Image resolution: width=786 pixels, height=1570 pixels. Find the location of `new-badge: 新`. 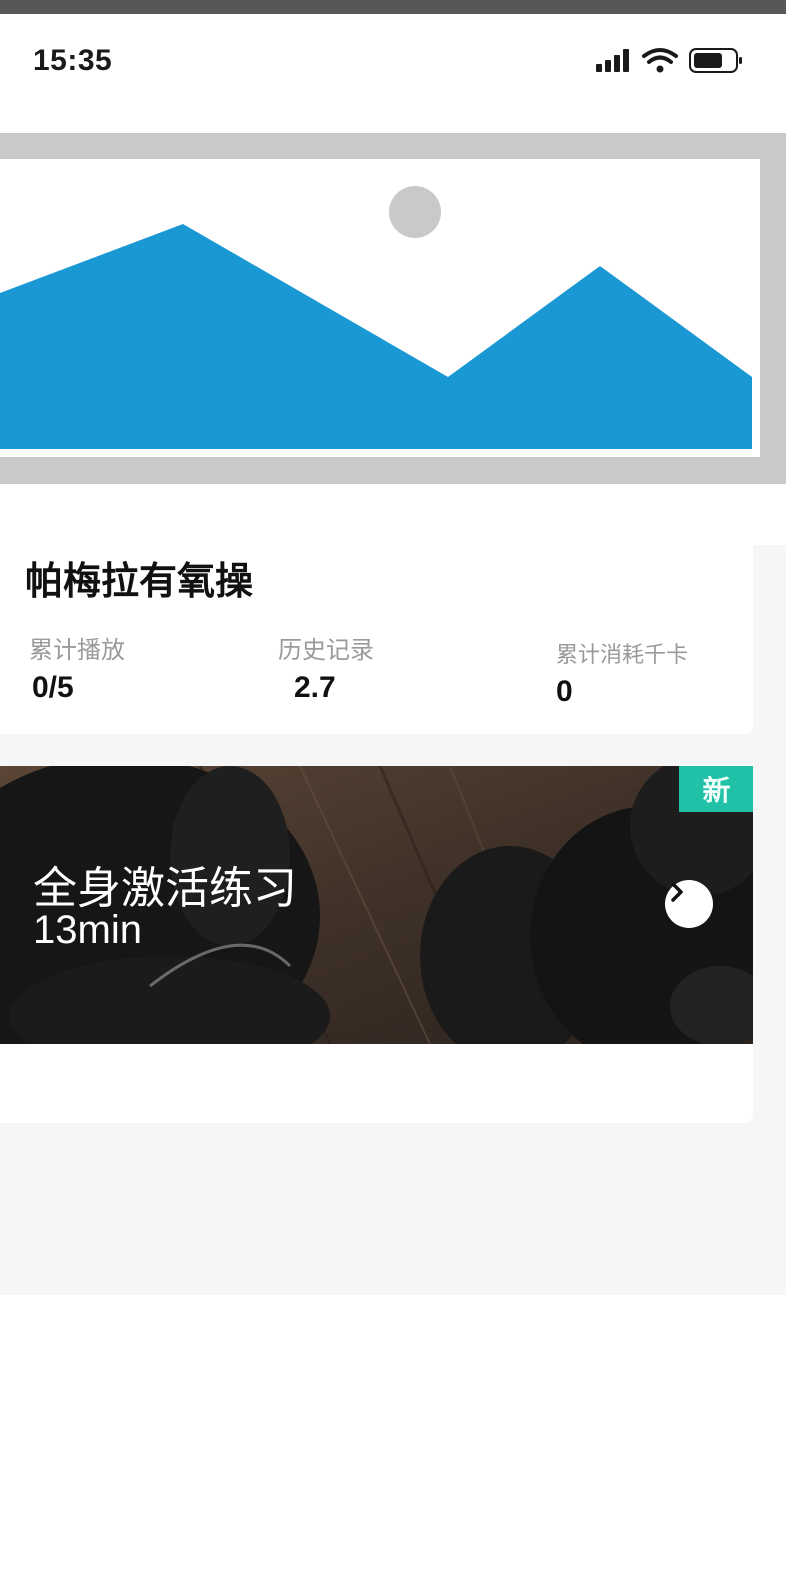

new-badge: 新 is located at coordinates (716, 789).